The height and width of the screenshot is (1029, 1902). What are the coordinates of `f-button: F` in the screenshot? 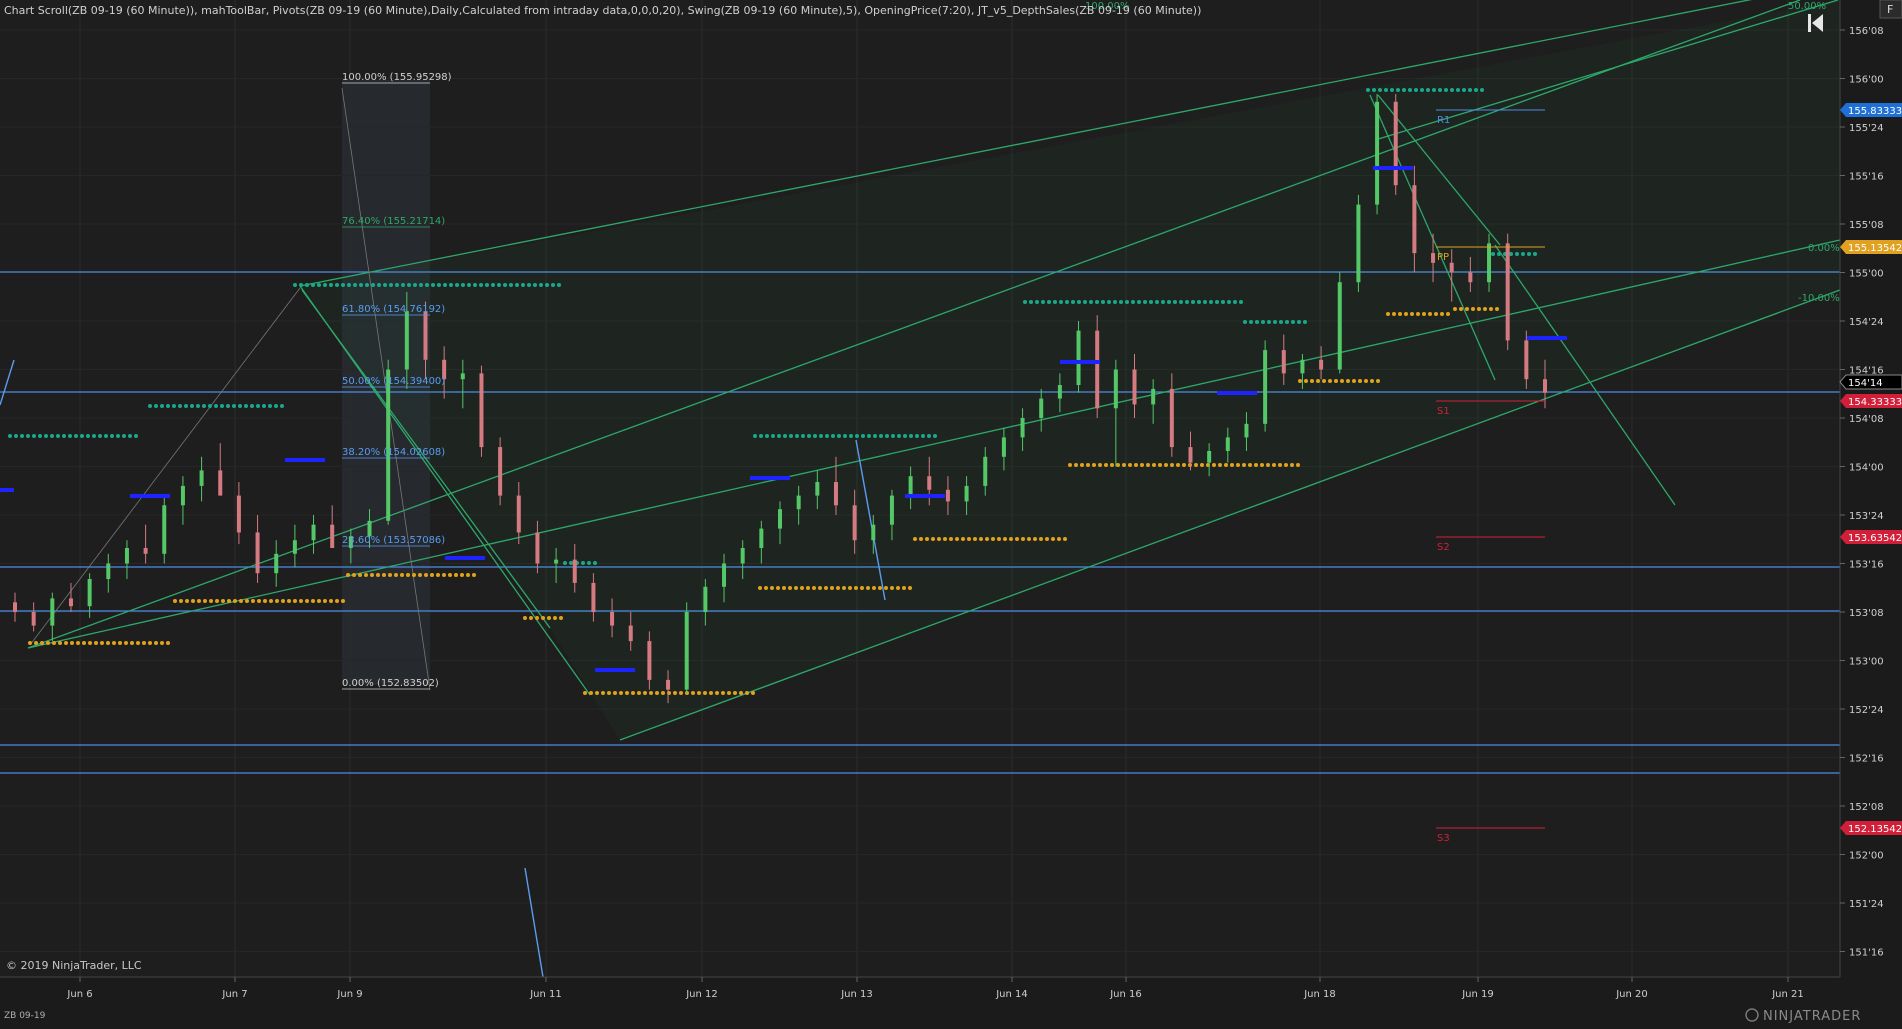 It's located at (1890, 9).